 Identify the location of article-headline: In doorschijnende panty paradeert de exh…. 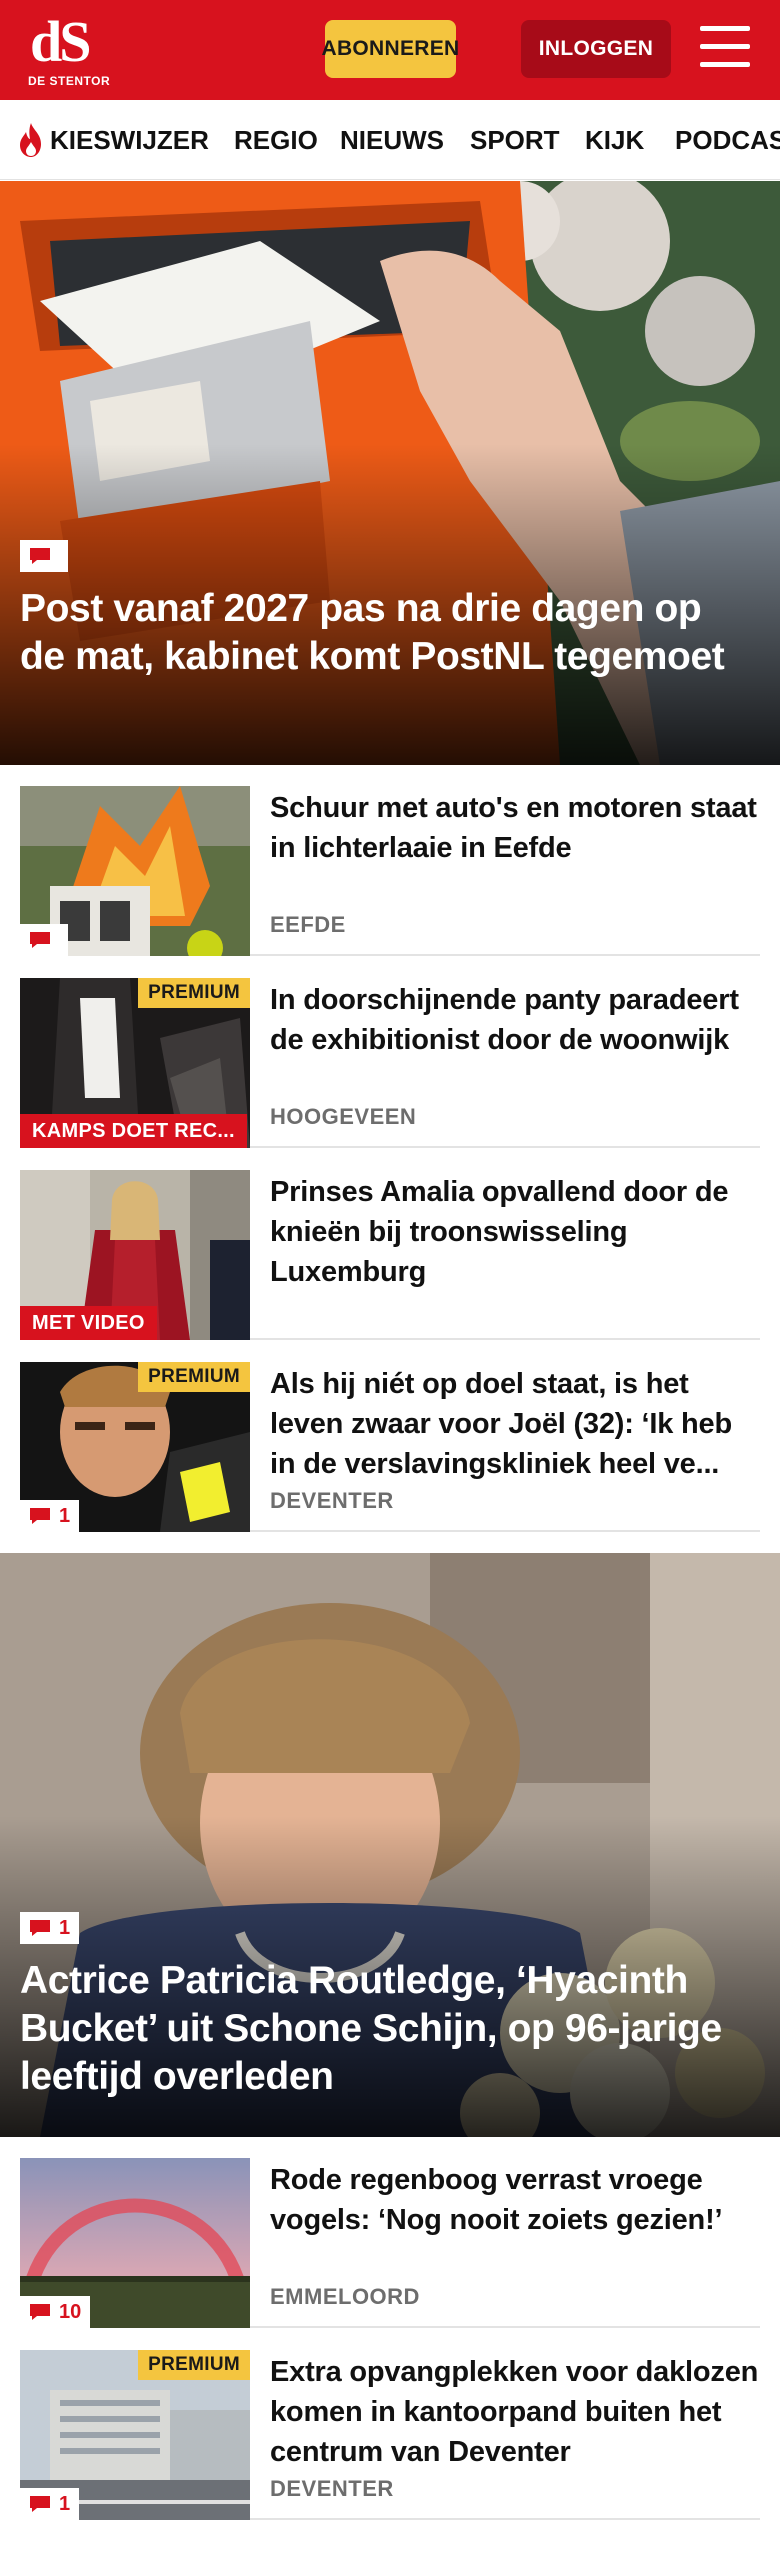
(515, 1020).